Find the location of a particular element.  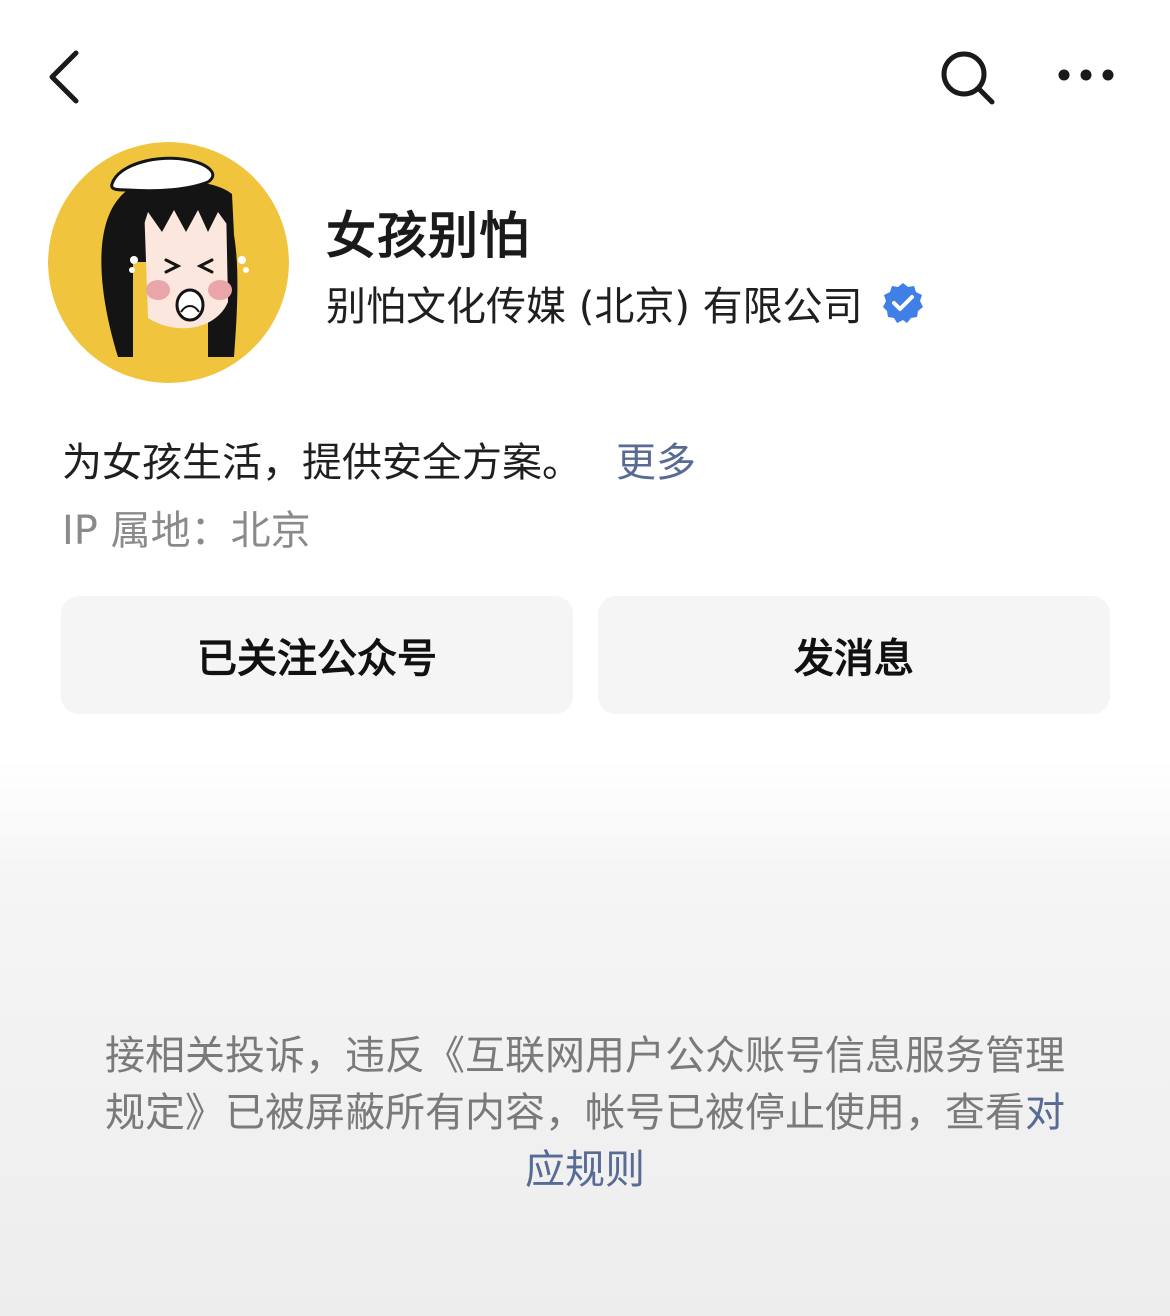

more-button is located at coordinates (1087, 75).